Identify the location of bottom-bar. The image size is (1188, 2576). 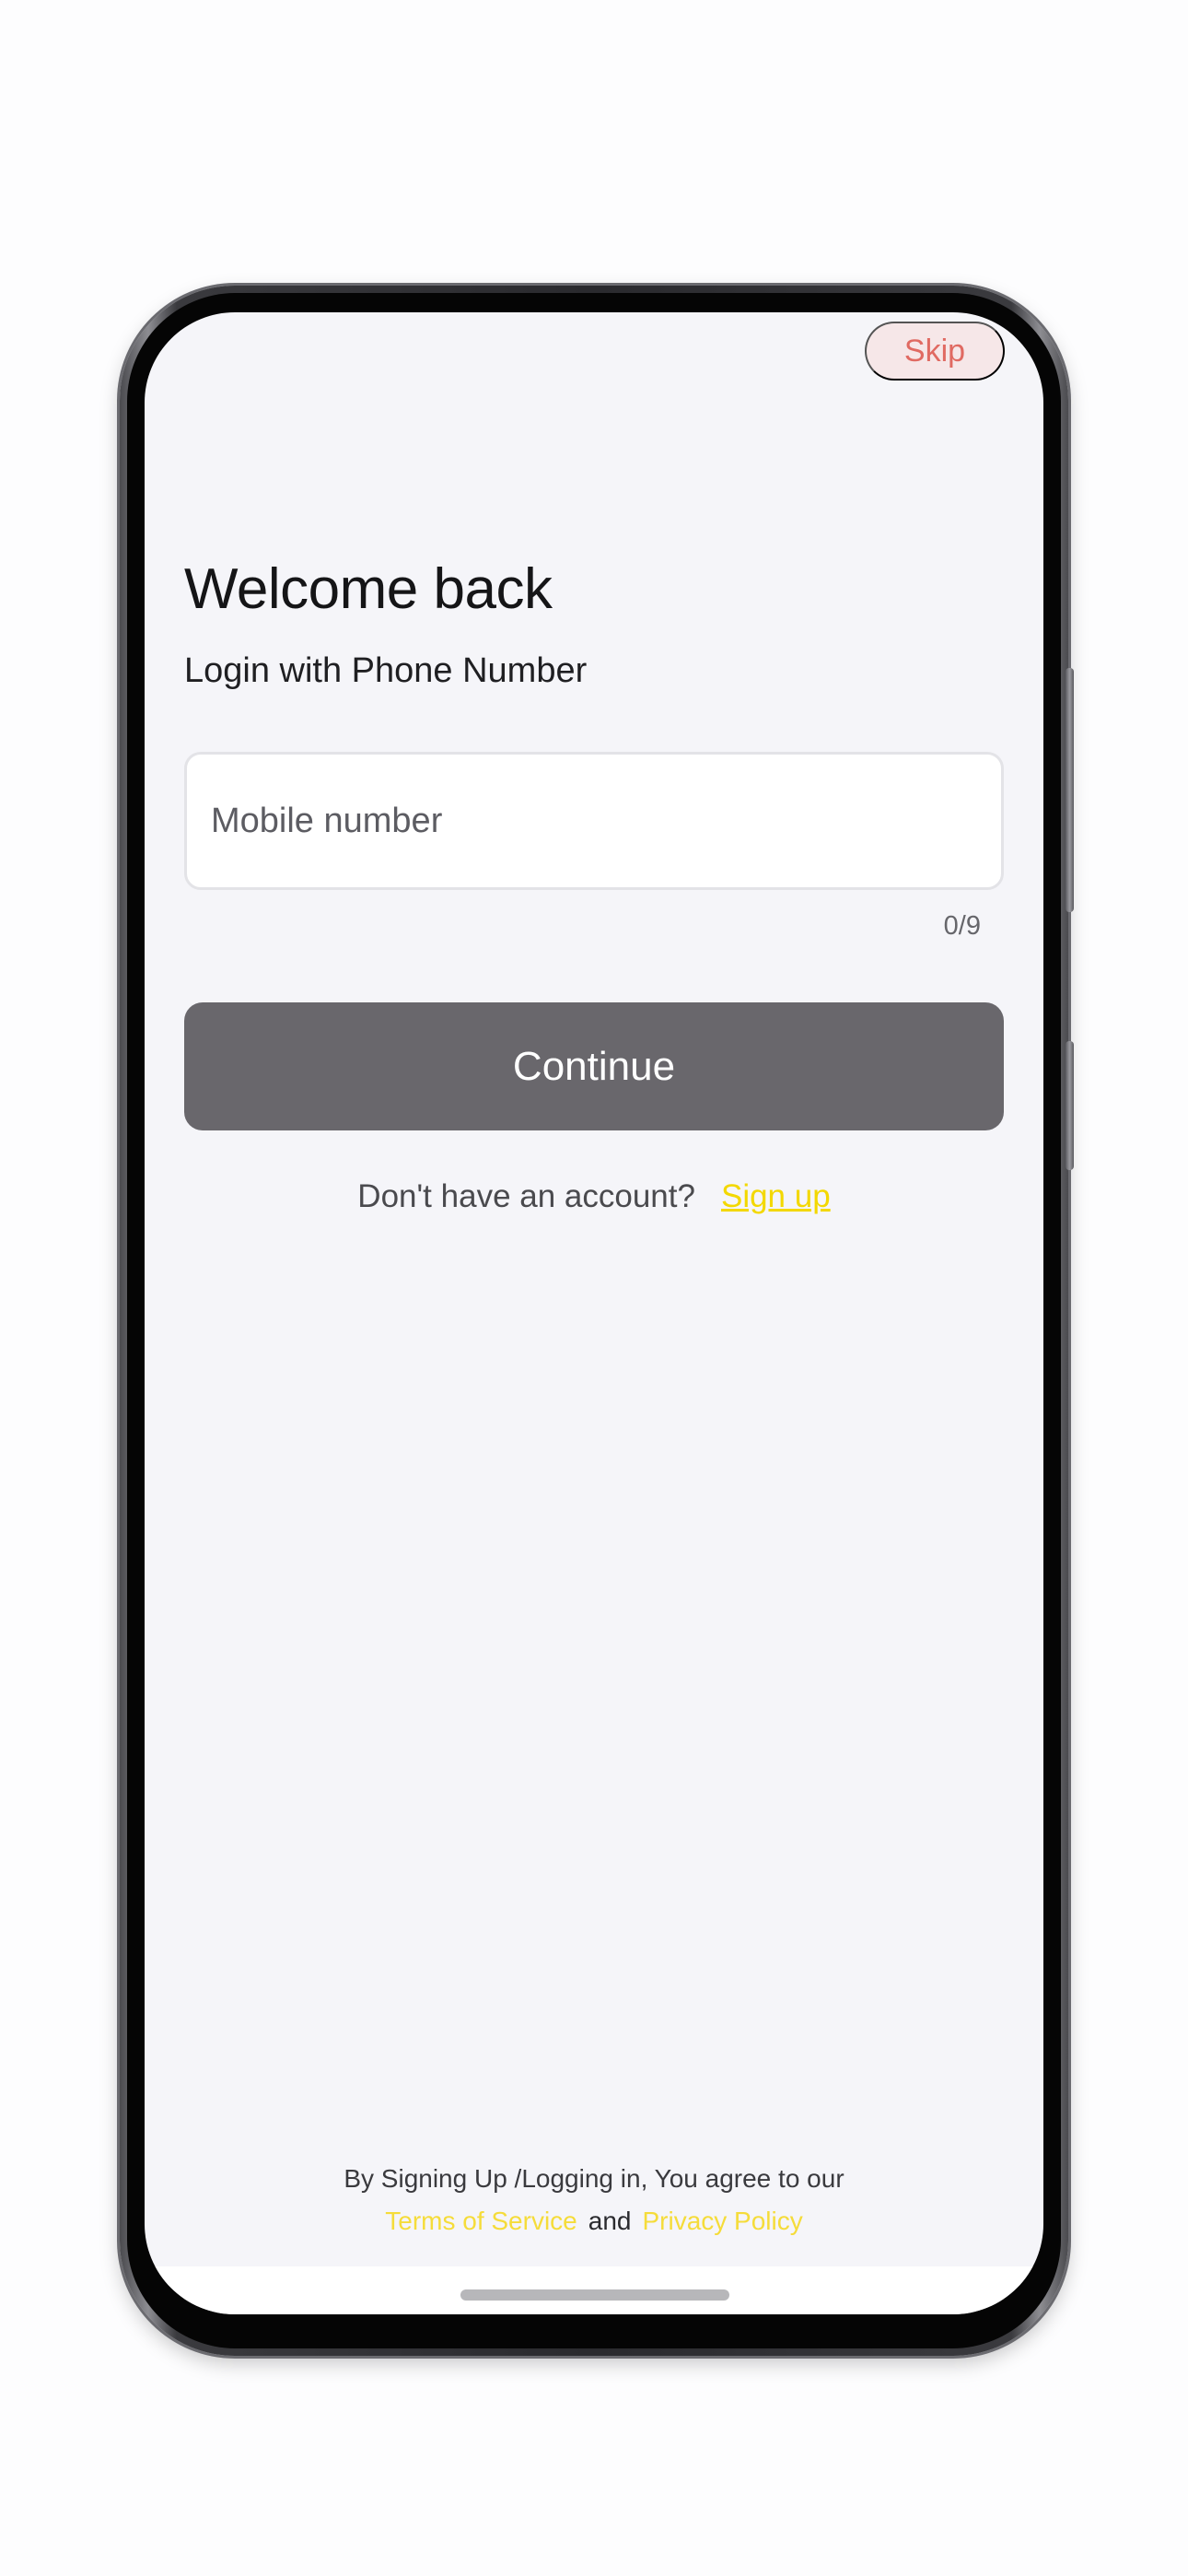
(594, 2290).